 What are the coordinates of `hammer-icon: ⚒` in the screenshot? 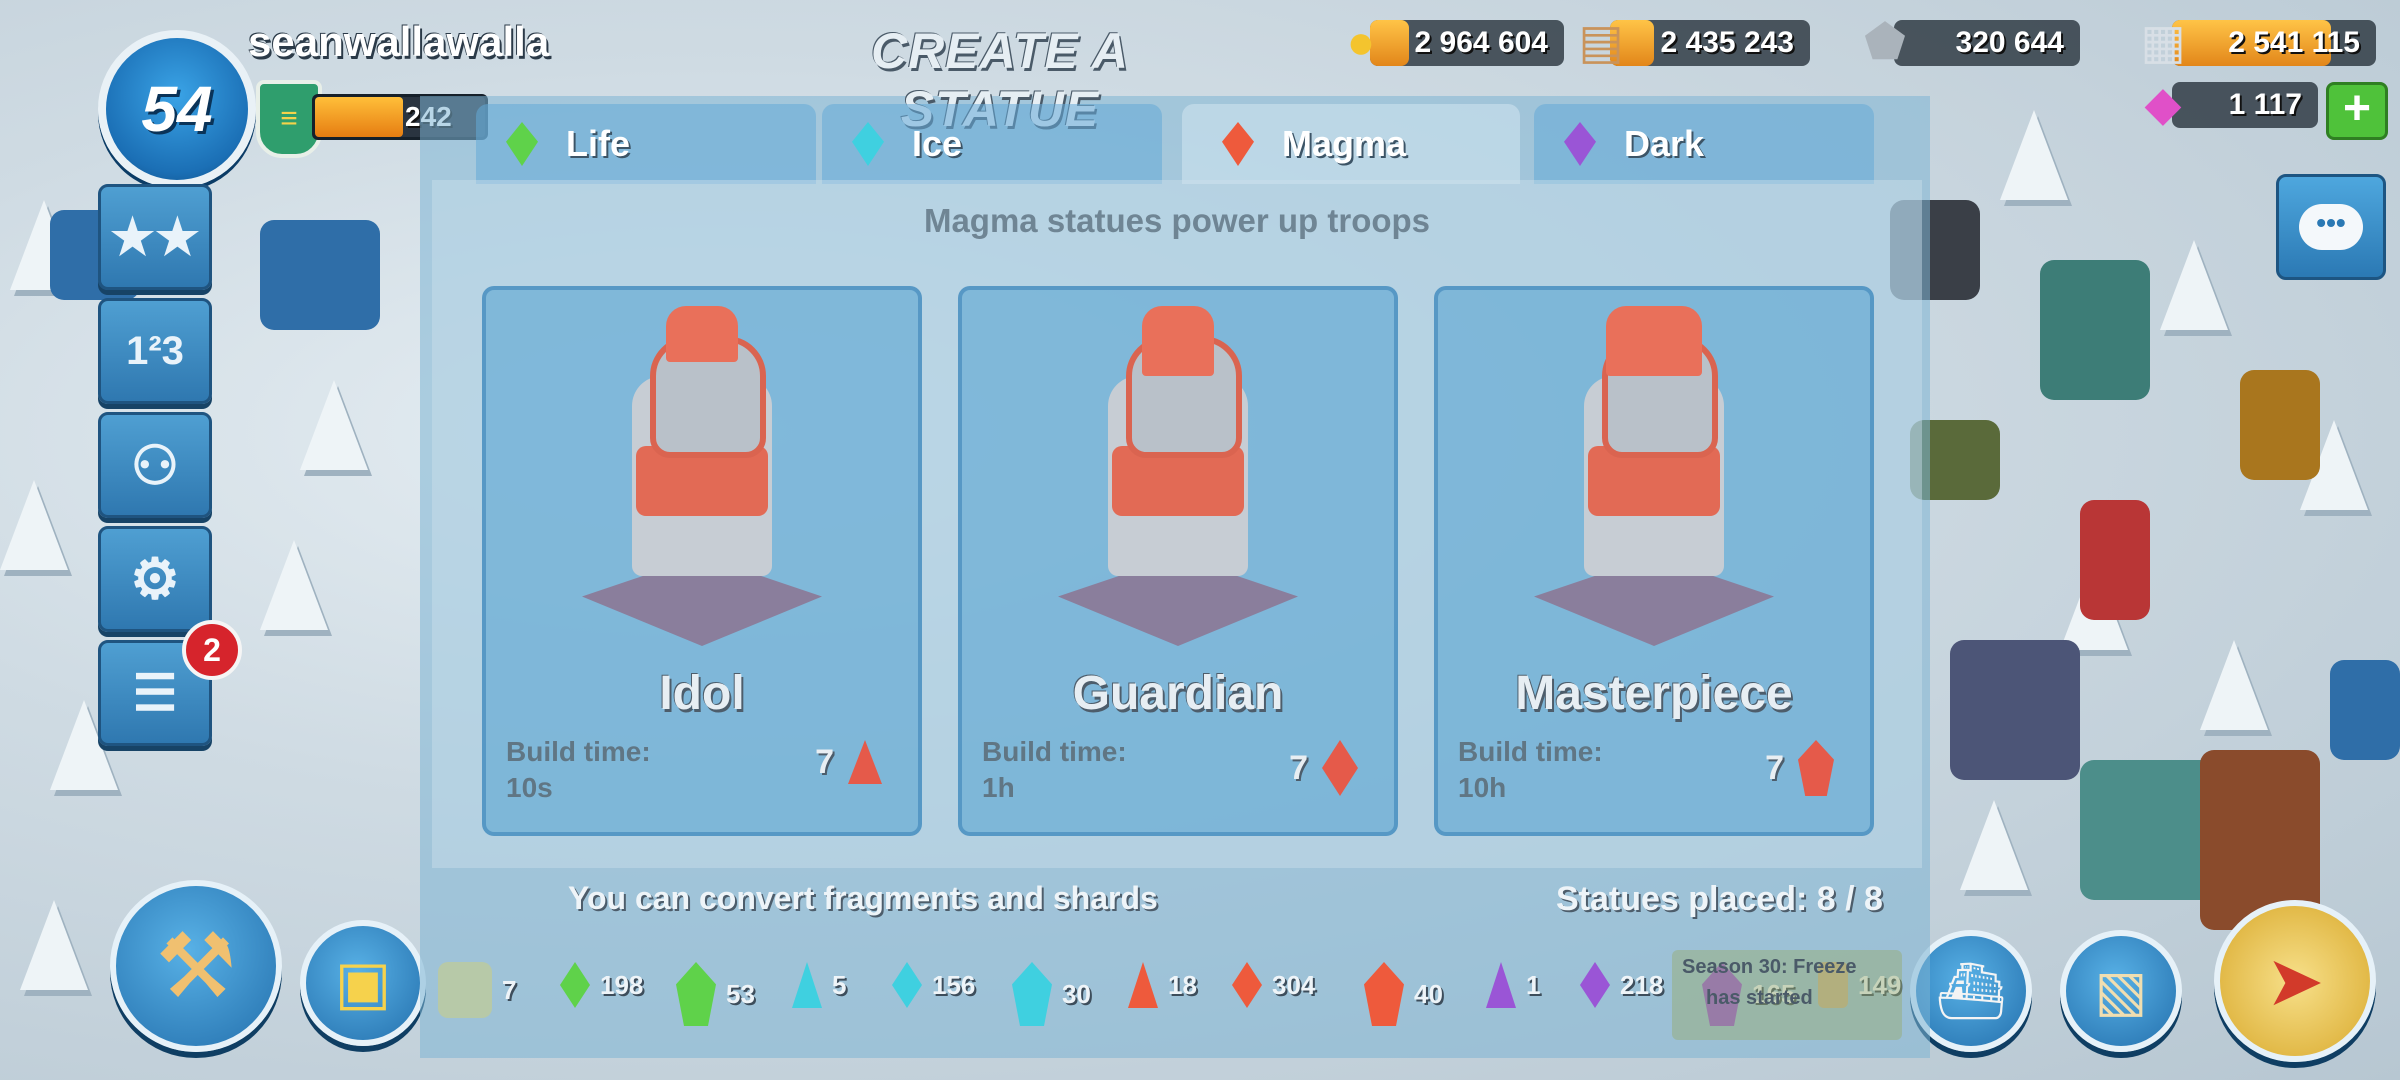 It's located at (196, 966).